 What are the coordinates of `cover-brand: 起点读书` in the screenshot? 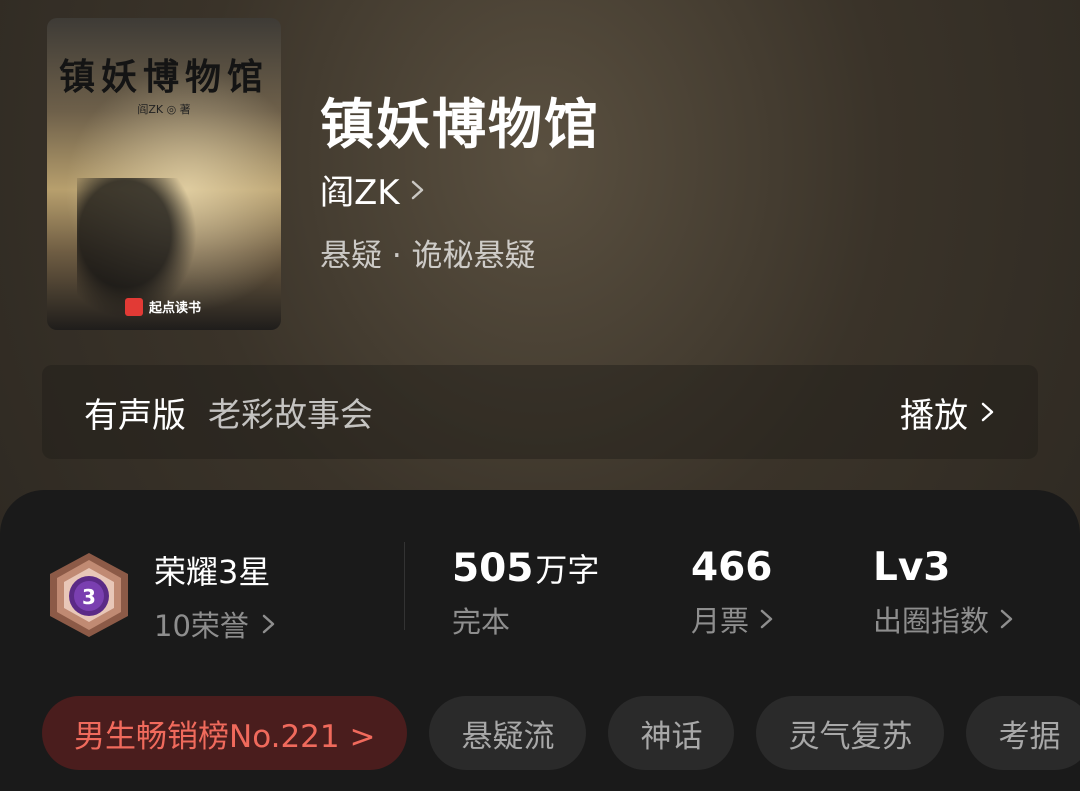 It's located at (163, 306).